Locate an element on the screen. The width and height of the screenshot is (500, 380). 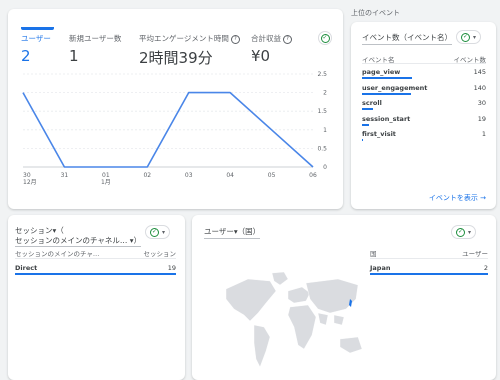
events-metric-dropdown: イベント数（イベント名） is located at coordinates (407, 38).